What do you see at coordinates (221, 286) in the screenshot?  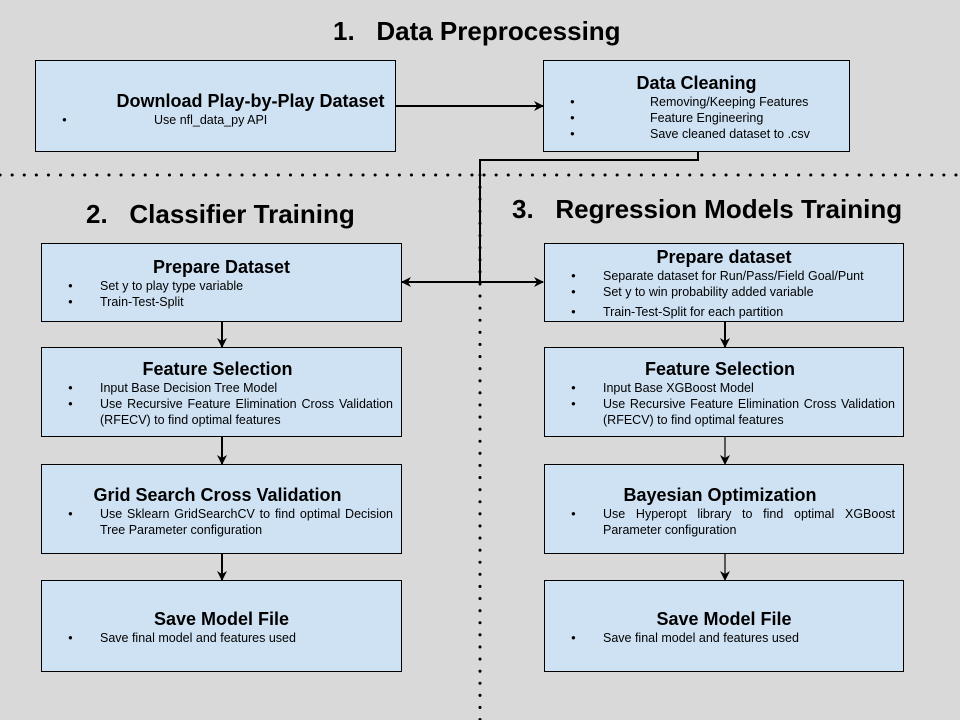 I see `bullet-item: Set y to play type variable` at bounding box center [221, 286].